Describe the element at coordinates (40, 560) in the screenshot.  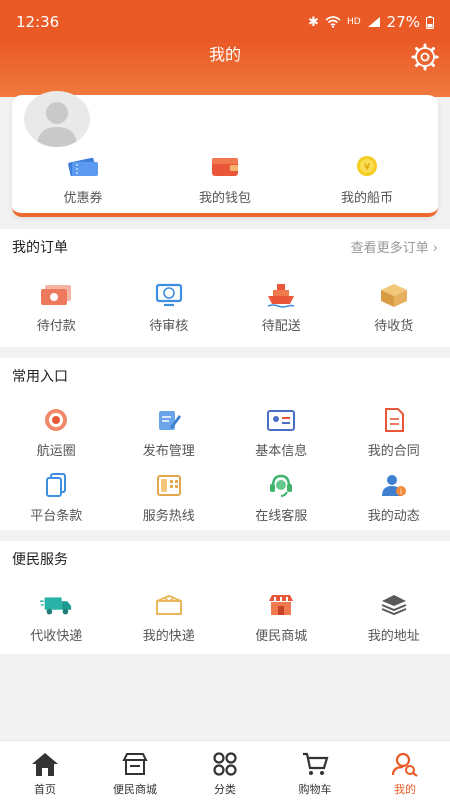
I see `service-title: 便民服务` at that location.